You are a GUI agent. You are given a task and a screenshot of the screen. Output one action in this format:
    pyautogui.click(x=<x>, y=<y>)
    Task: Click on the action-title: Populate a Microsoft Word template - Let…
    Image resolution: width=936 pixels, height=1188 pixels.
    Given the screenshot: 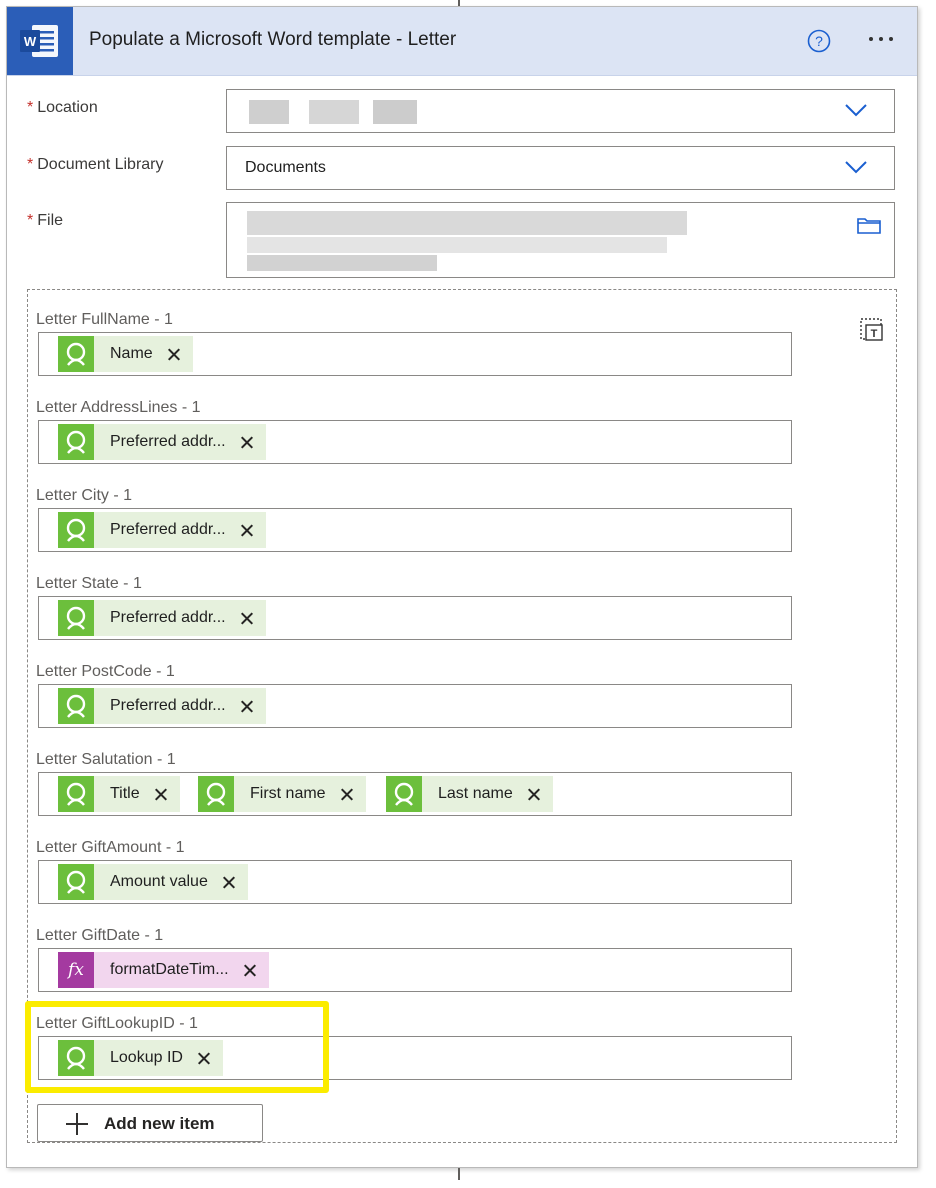 What is the action you would take?
    pyautogui.click(x=273, y=39)
    